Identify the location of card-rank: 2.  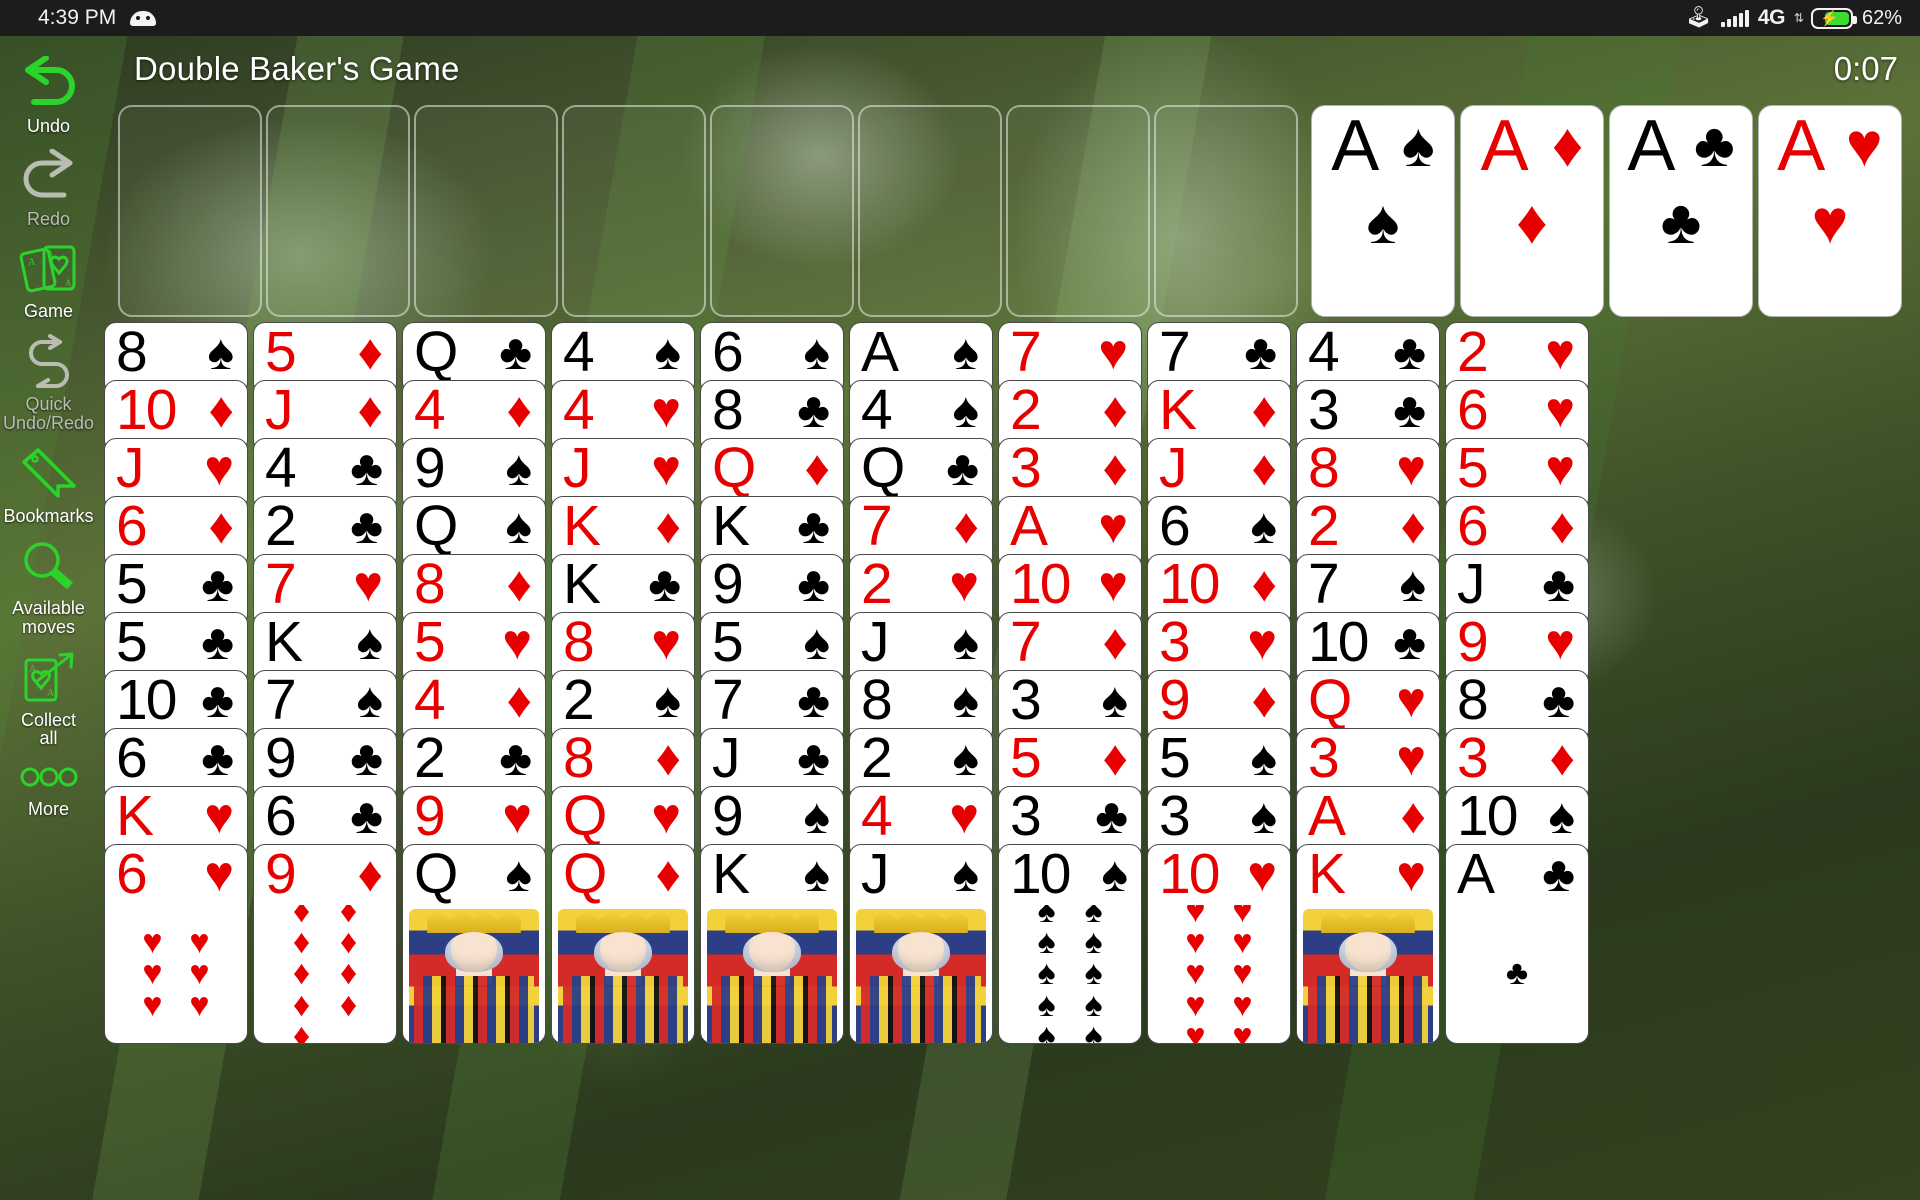
(430, 759).